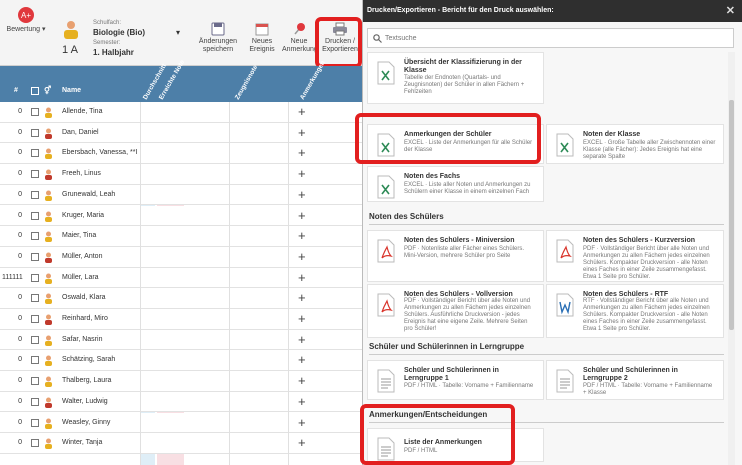 The height and width of the screenshot is (465, 742). Describe the element at coordinates (80, 132) in the screenshot. I see `student-name: Dan, Daniel` at that location.